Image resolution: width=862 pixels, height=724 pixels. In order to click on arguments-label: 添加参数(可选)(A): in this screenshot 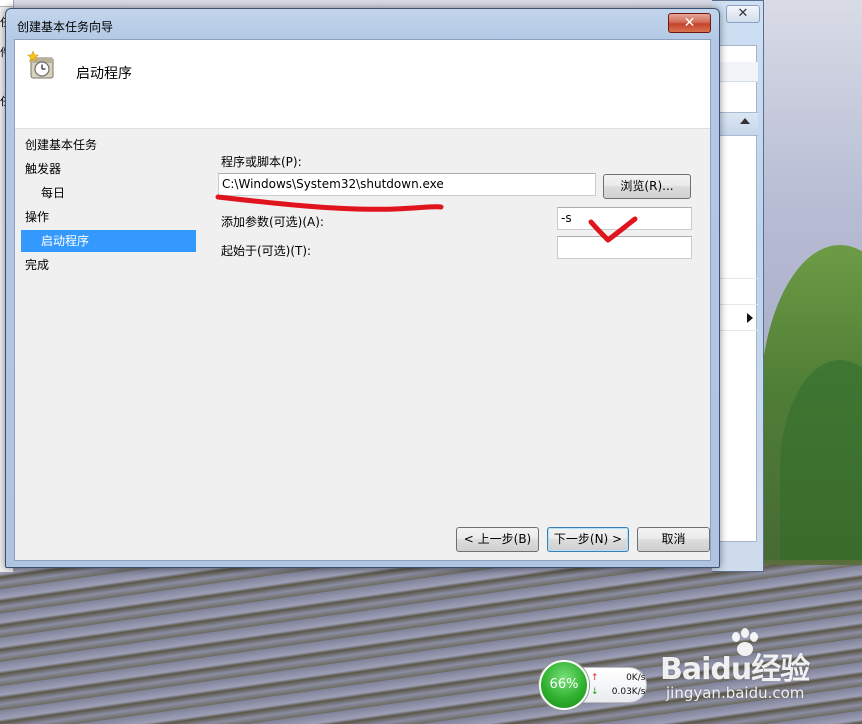, I will do `click(272, 222)`.